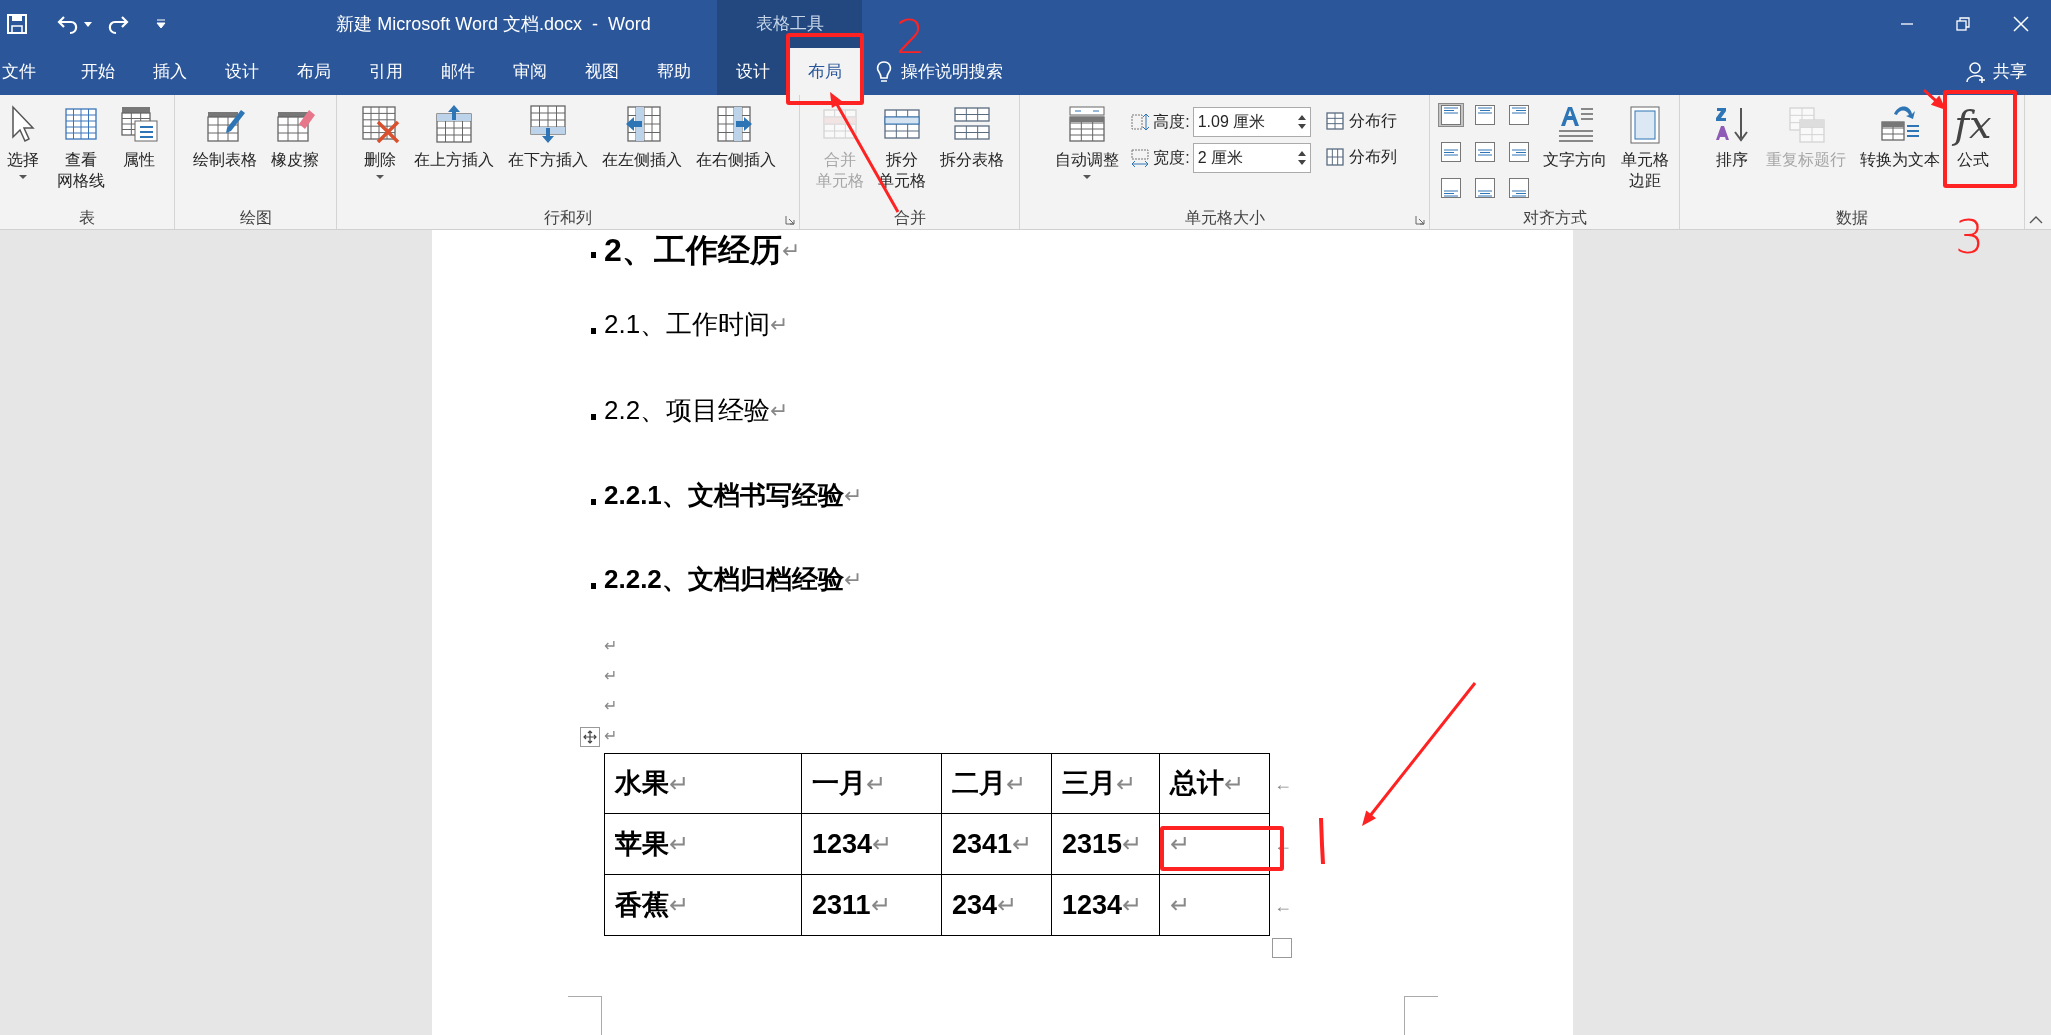 The image size is (2051, 1035). Describe the element at coordinates (1976, 71) in the screenshot. I see `person-icon` at that location.